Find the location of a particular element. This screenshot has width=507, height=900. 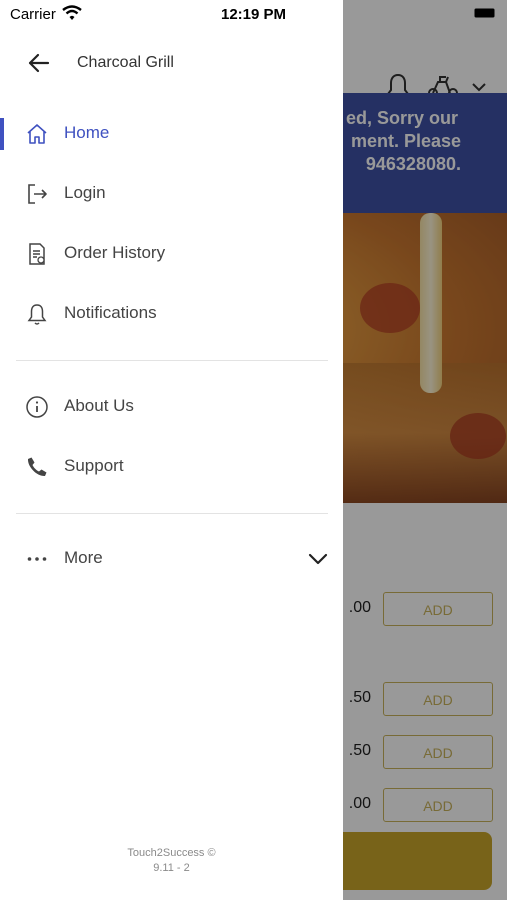

footer-brand: Touch2Success © is located at coordinates (171, 853).